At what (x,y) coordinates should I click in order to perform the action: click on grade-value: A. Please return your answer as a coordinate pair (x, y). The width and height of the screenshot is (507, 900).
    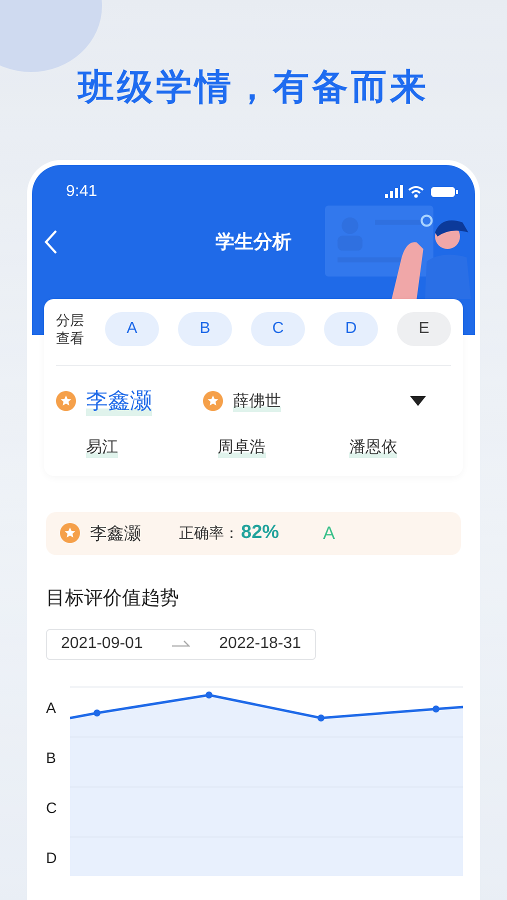
    Looking at the image, I should click on (329, 533).